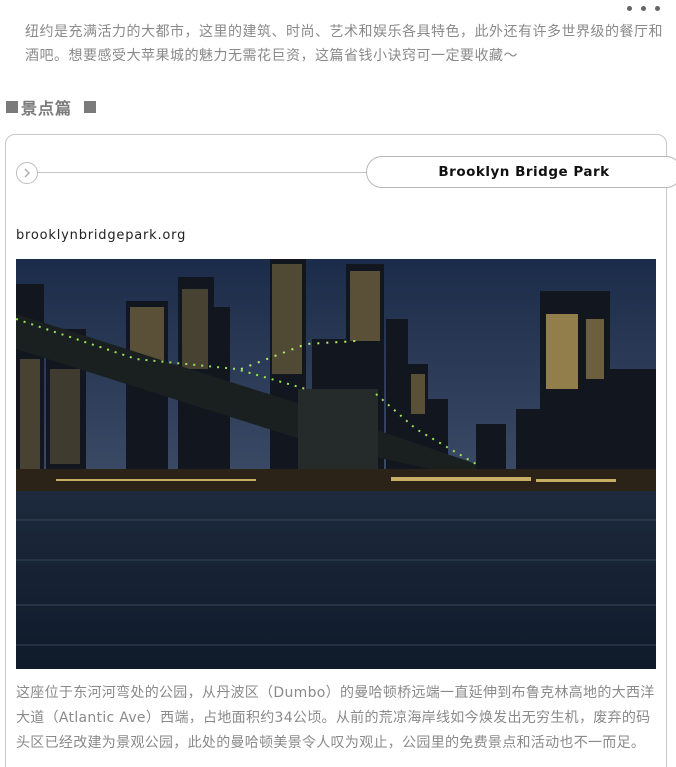 The width and height of the screenshot is (676, 767). I want to click on chevron-right-circle-icon, so click(27, 173).